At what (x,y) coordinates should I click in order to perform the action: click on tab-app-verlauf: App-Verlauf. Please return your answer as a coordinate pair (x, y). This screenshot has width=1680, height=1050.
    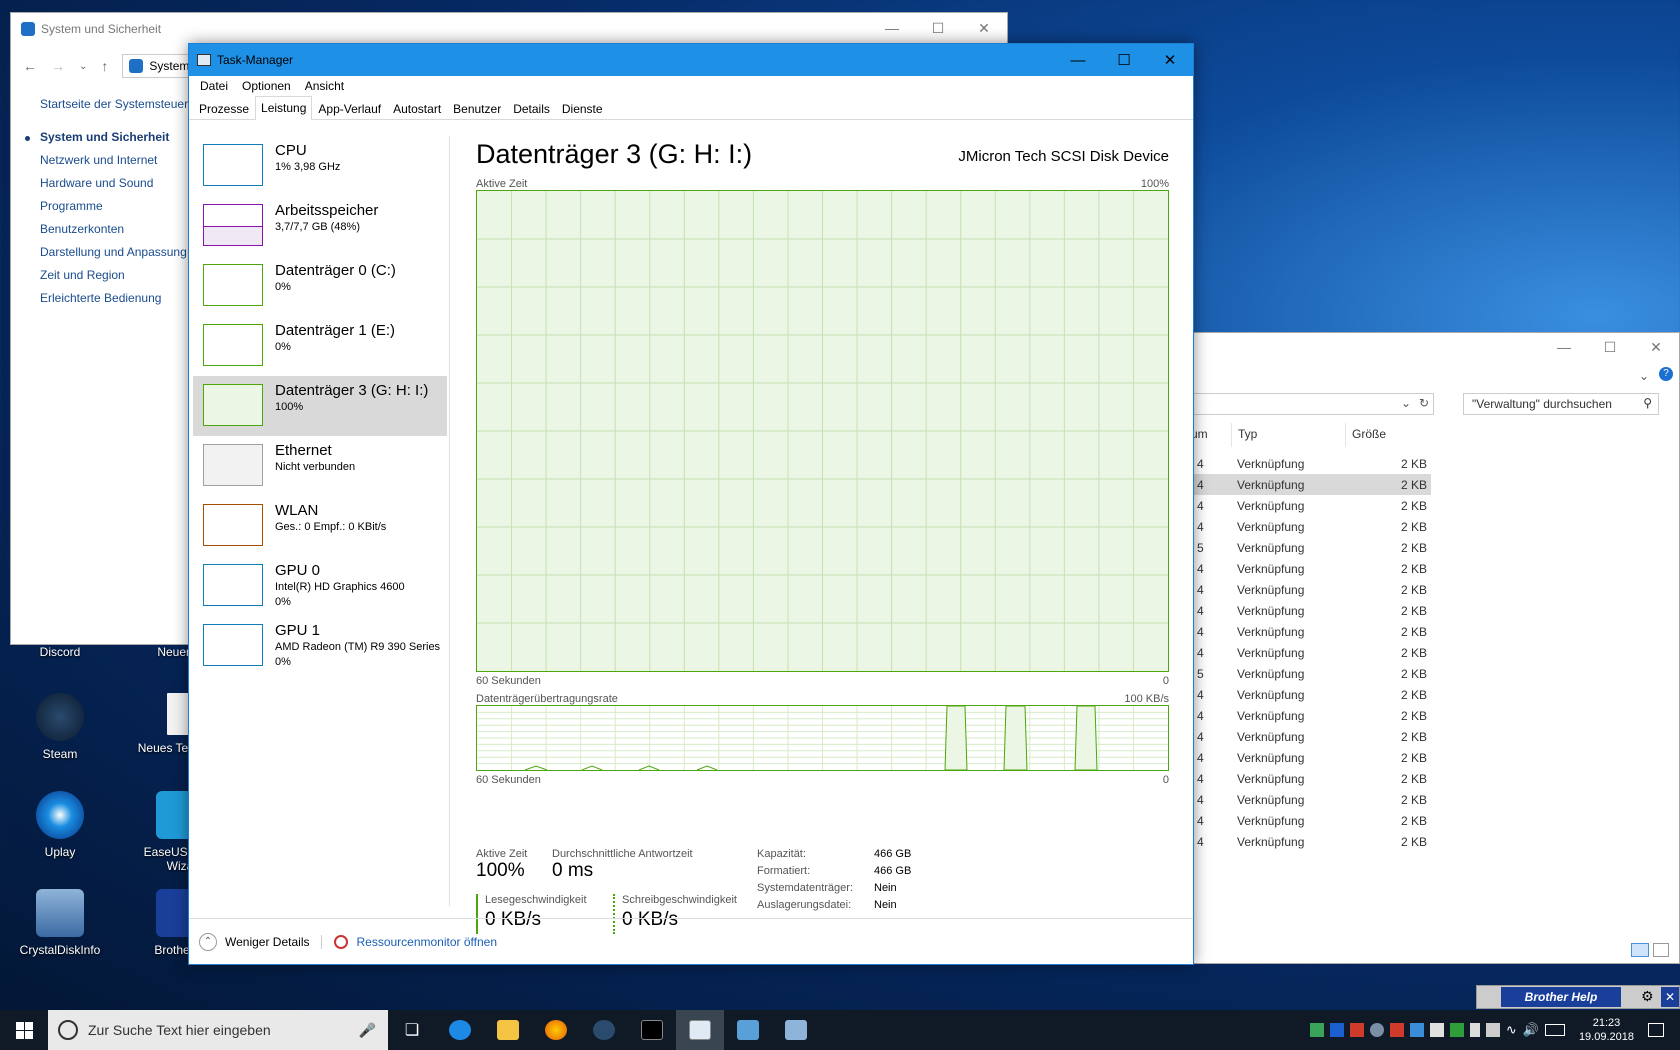
    Looking at the image, I should click on (349, 108).